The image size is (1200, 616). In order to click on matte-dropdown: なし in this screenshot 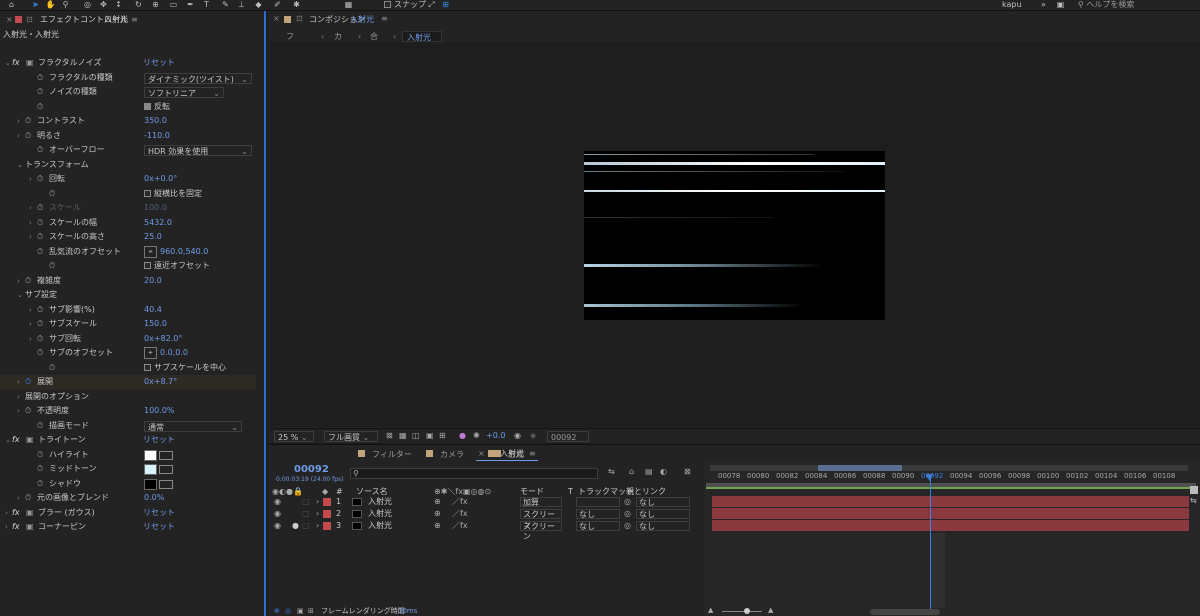, I will do `click(598, 514)`.